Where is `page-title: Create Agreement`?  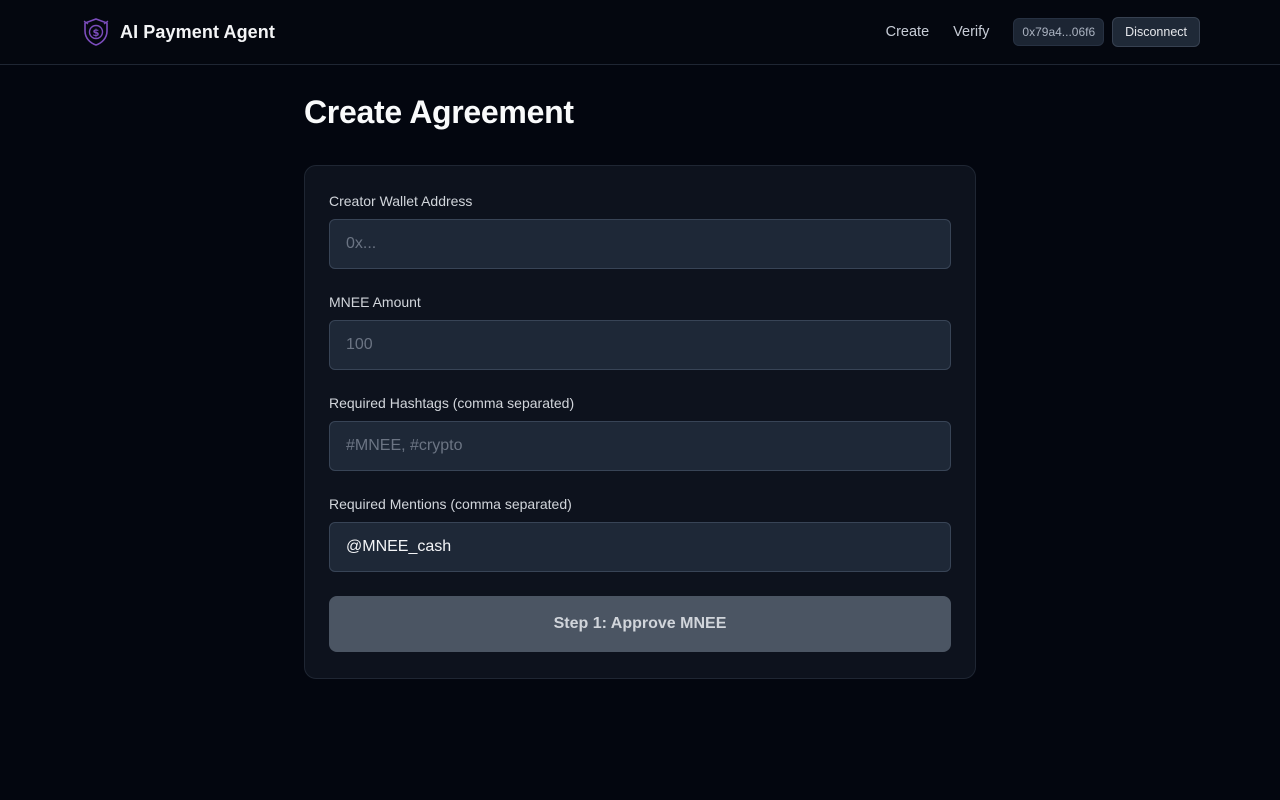
page-title: Create Agreement is located at coordinates (439, 112).